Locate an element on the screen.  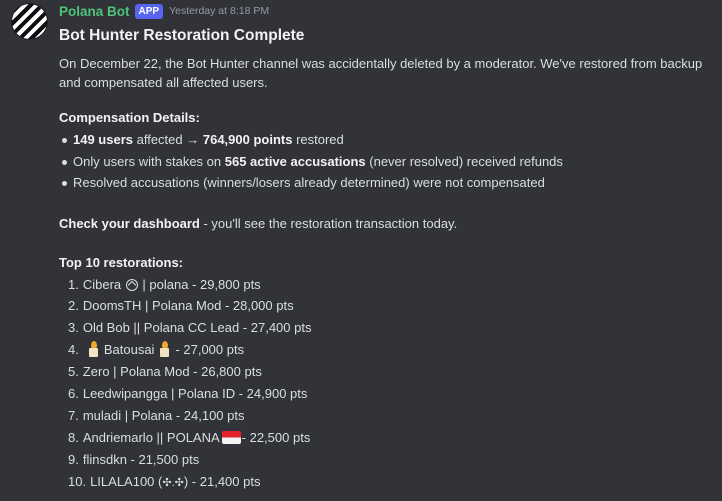
list-item: 2. DoomsTH | Polana Mod - 28,000 pts is located at coordinates (181, 306).